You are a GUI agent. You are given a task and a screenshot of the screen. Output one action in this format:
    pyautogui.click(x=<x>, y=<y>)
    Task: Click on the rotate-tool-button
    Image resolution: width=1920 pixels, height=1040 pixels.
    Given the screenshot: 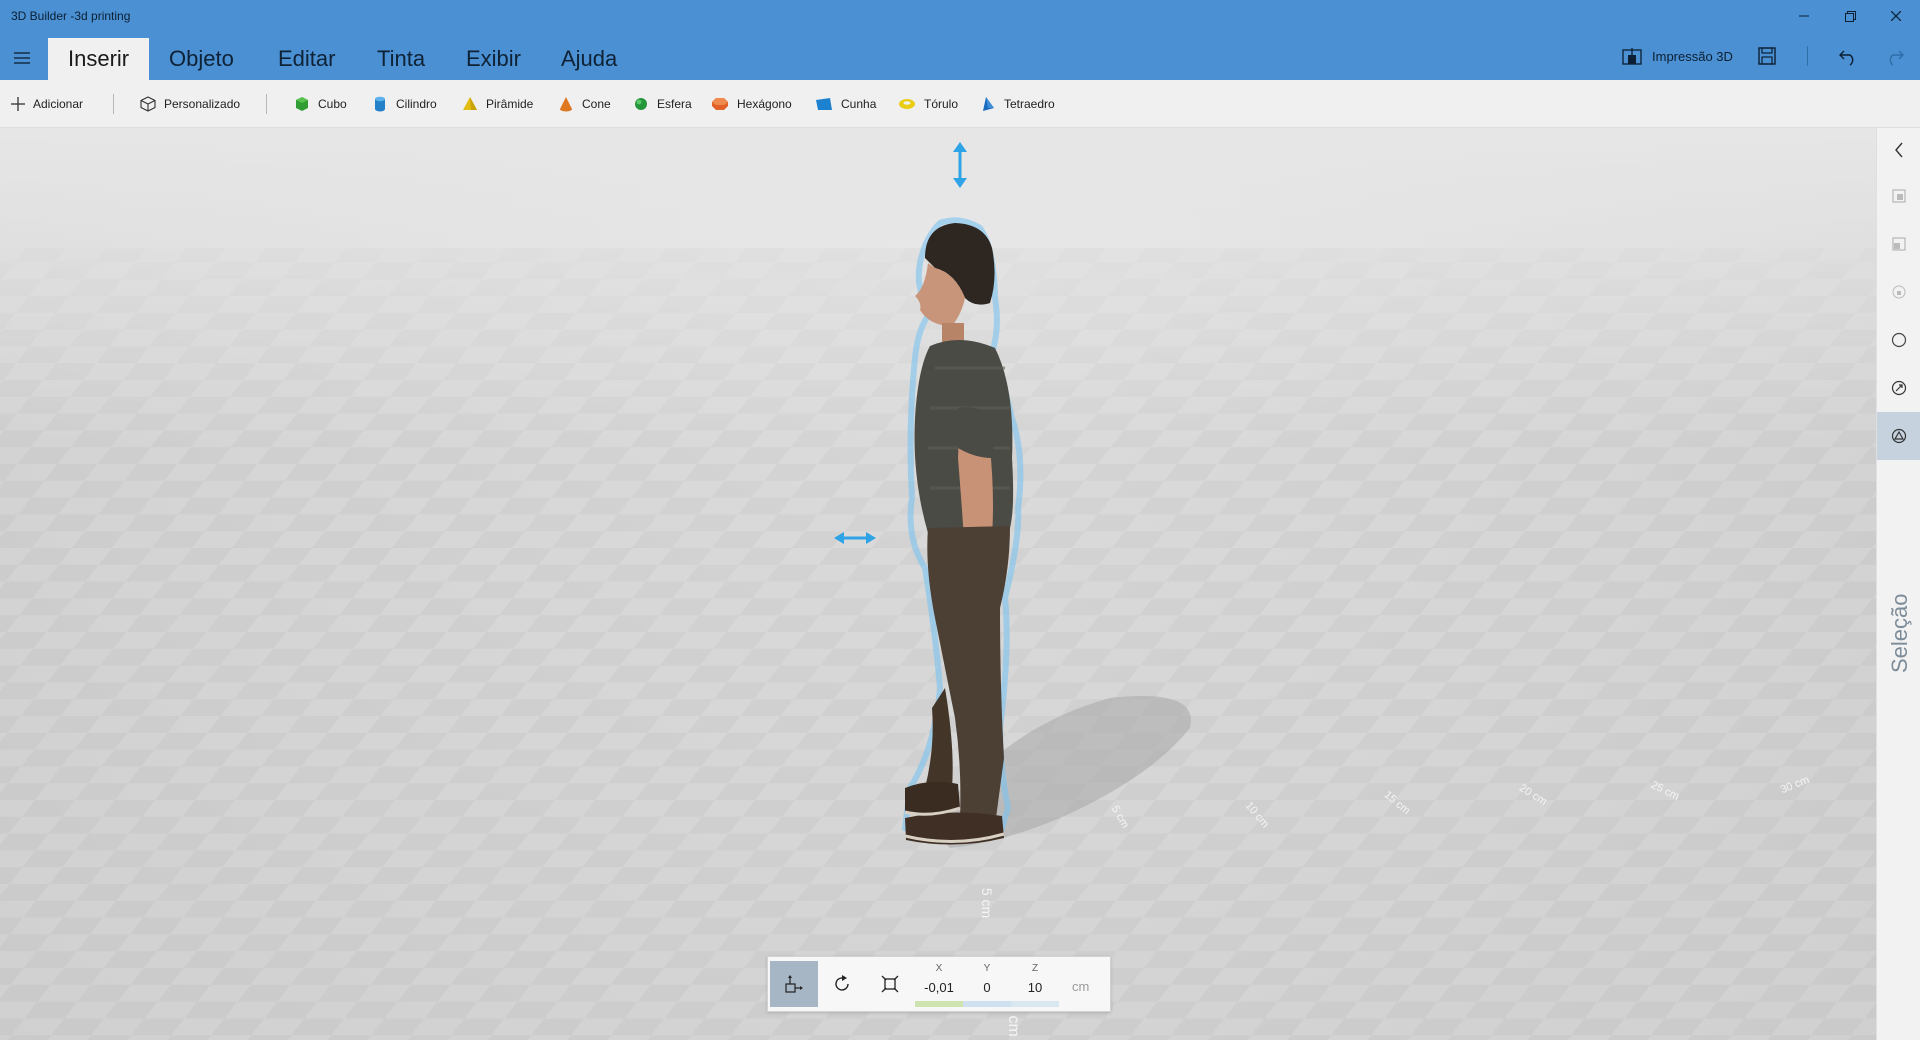 What is the action you would take?
    pyautogui.click(x=842, y=984)
    